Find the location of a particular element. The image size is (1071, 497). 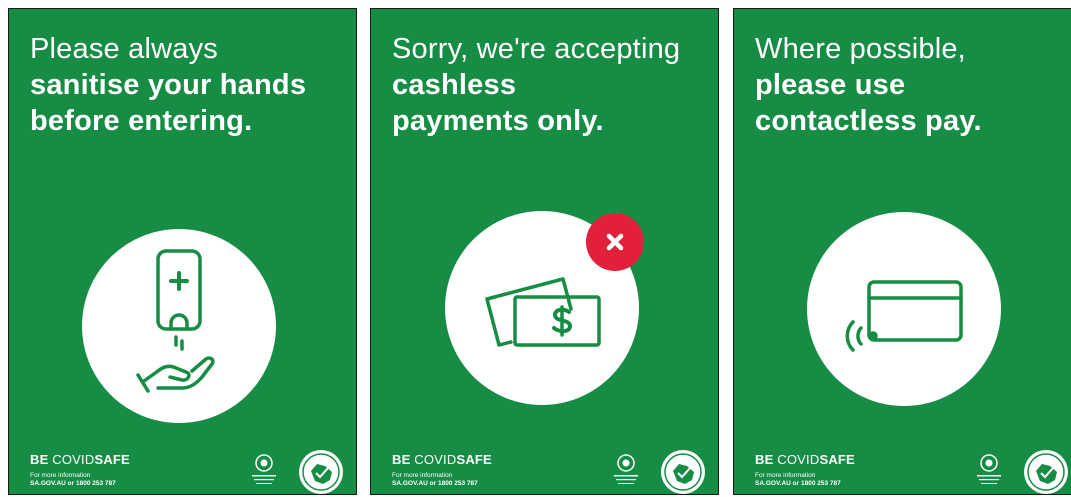

headline-bold-line-2: payments only. is located at coordinates (498, 121).